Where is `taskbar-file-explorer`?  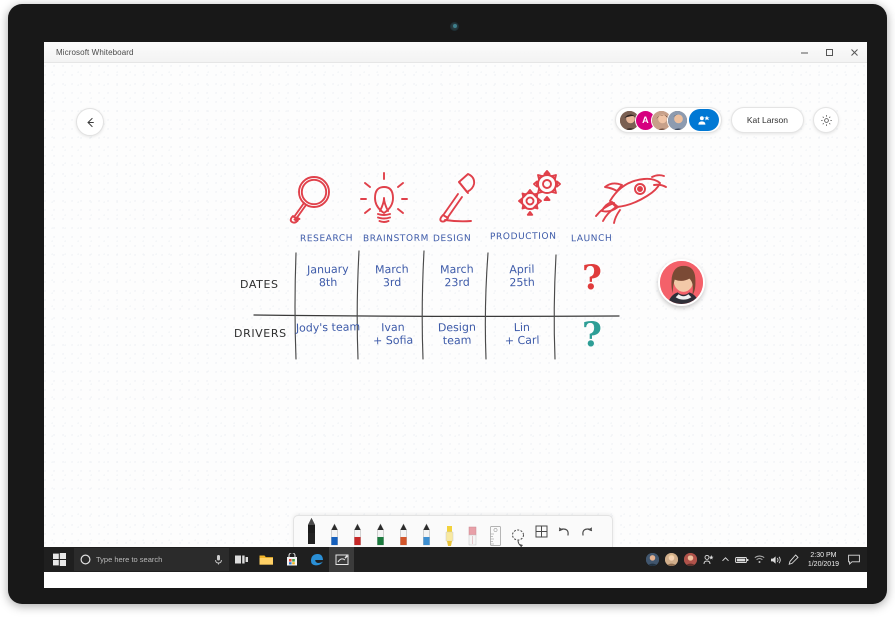
taskbar-file-explorer is located at coordinates (266, 559).